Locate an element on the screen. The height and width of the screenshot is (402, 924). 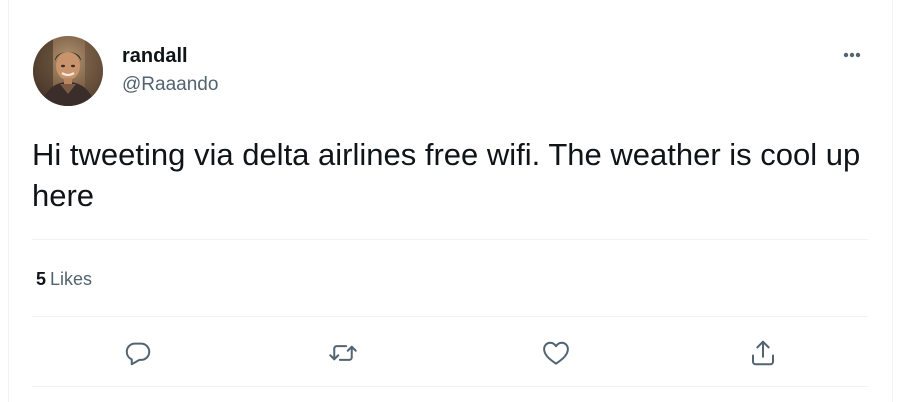
reply-icon is located at coordinates (138, 354).